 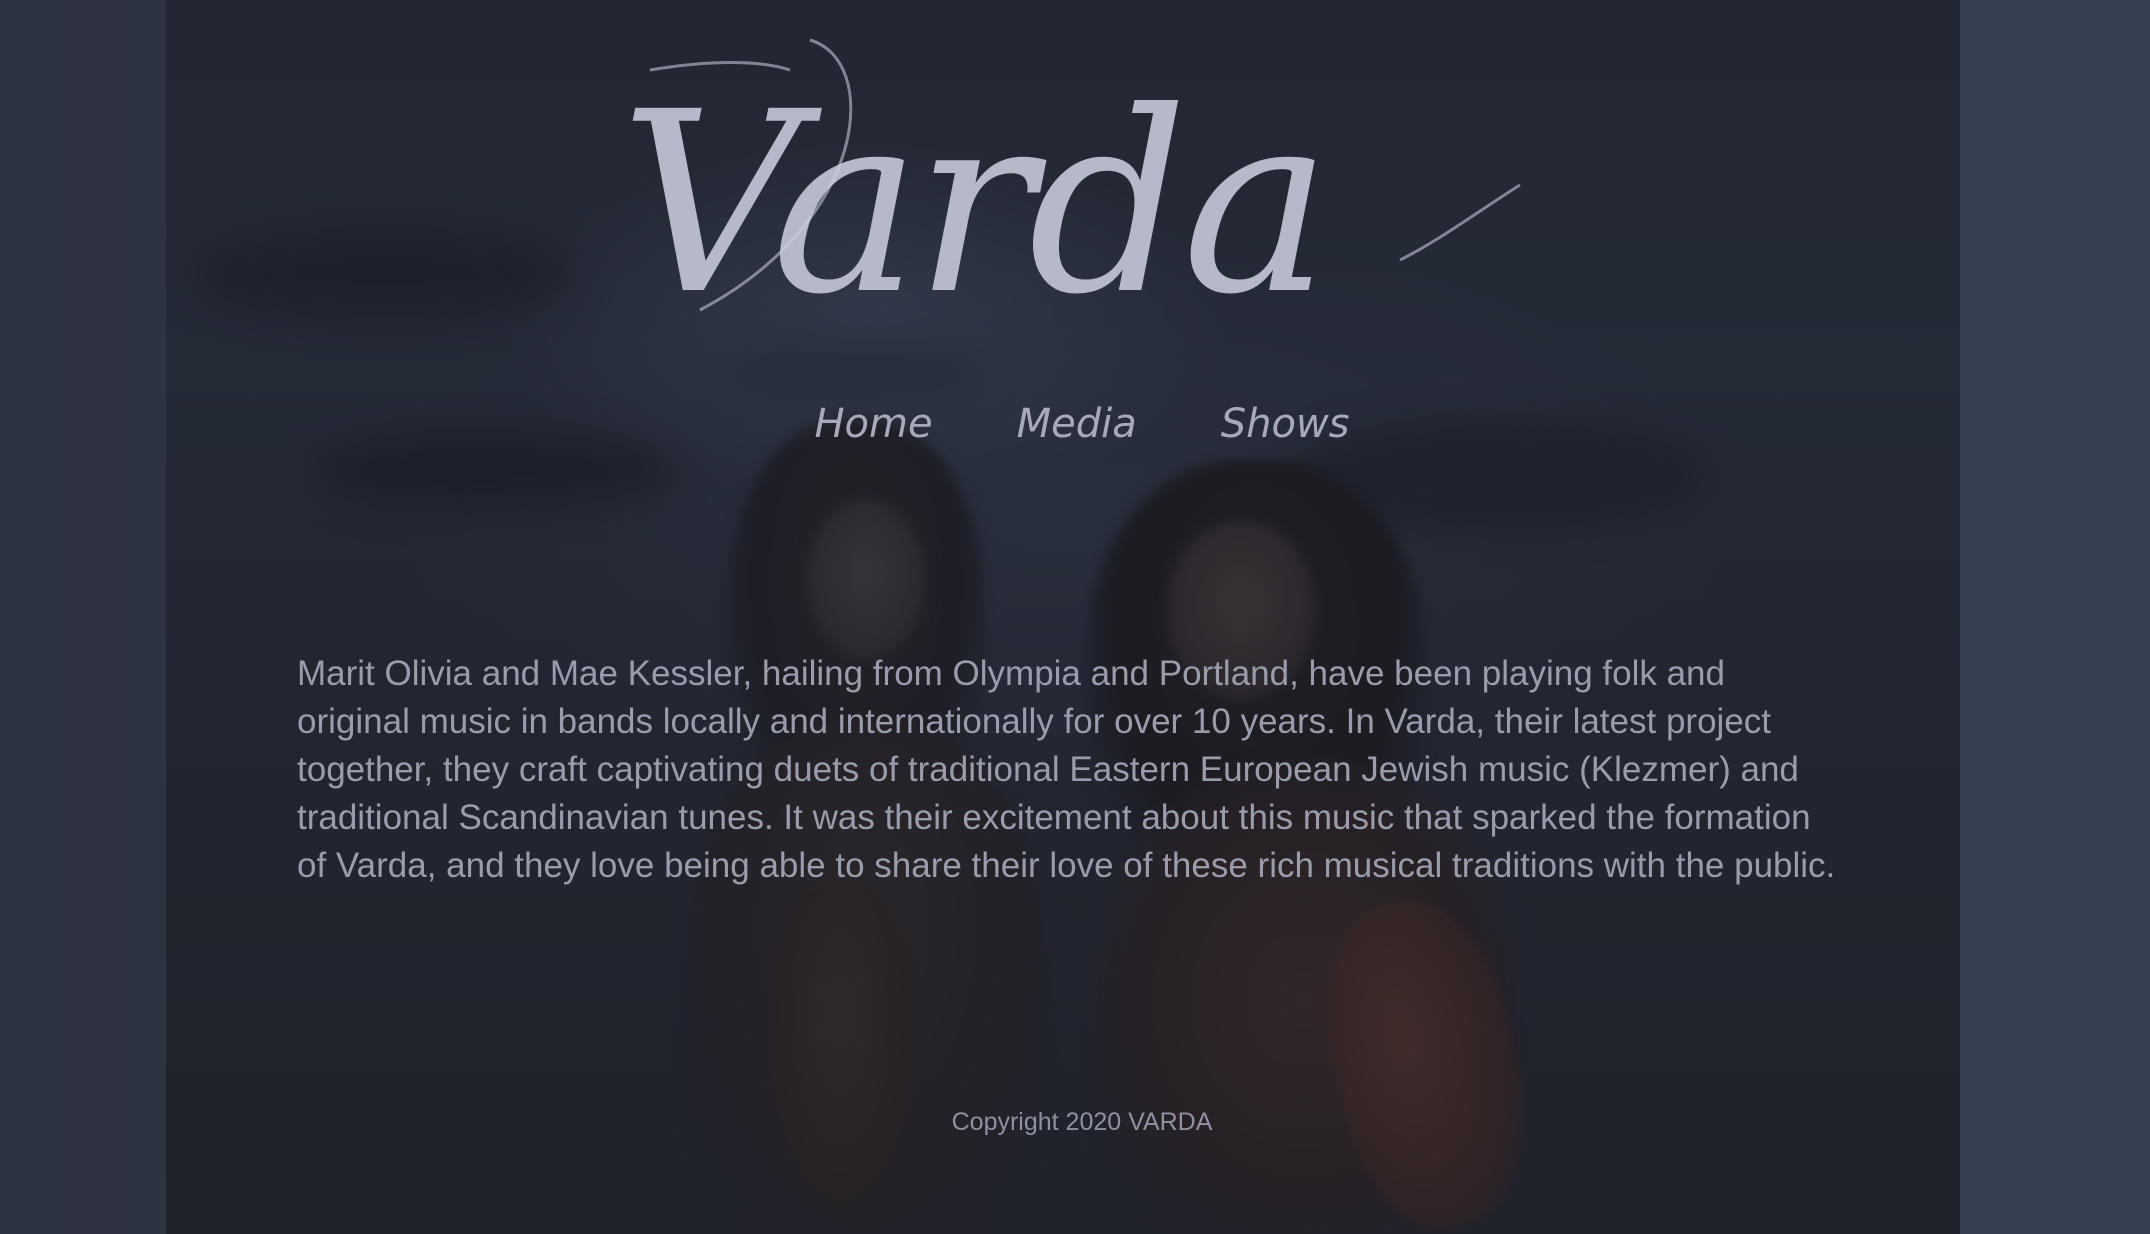 I want to click on nav-shows: Shows, so click(x=1285, y=424).